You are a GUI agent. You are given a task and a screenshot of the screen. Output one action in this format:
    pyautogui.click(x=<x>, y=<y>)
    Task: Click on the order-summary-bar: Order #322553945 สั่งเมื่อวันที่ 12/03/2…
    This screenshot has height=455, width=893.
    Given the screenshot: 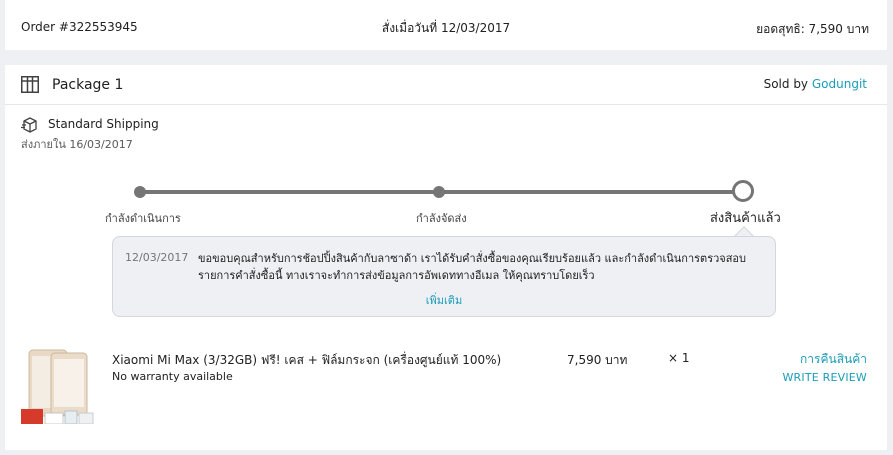 What is the action you would take?
    pyautogui.click(x=446, y=25)
    